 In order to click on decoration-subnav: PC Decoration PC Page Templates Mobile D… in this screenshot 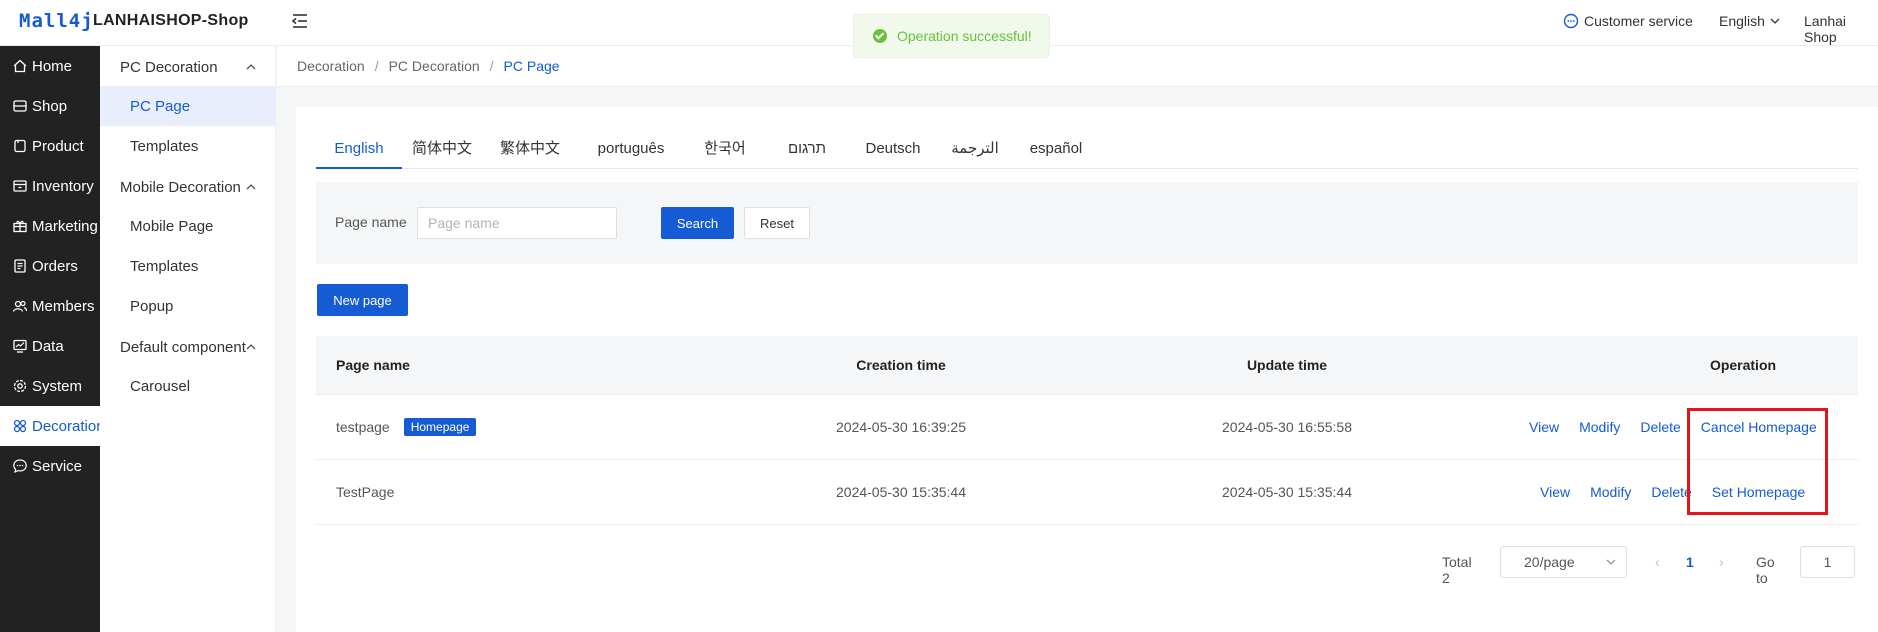, I will do `click(188, 339)`.